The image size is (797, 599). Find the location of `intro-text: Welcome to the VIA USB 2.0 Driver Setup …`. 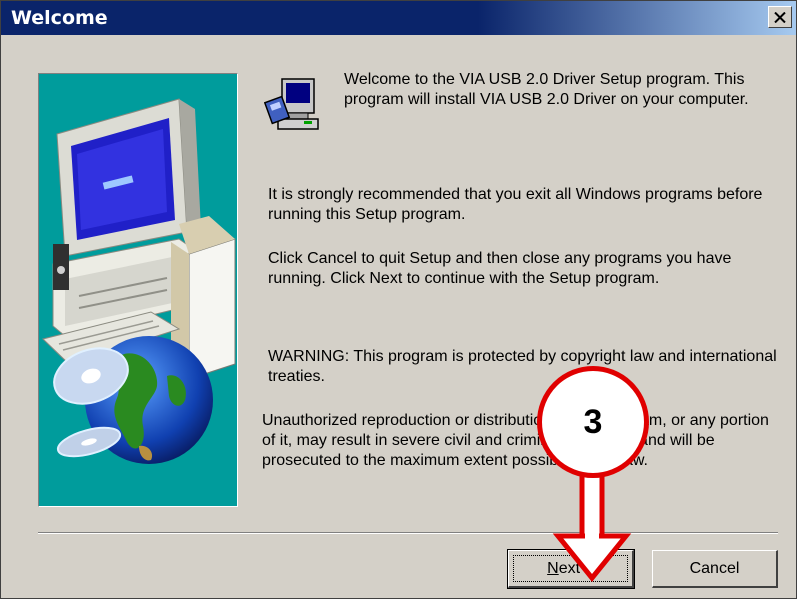

intro-text: Welcome to the VIA USB 2.0 Driver Setup … is located at coordinates (546, 89).